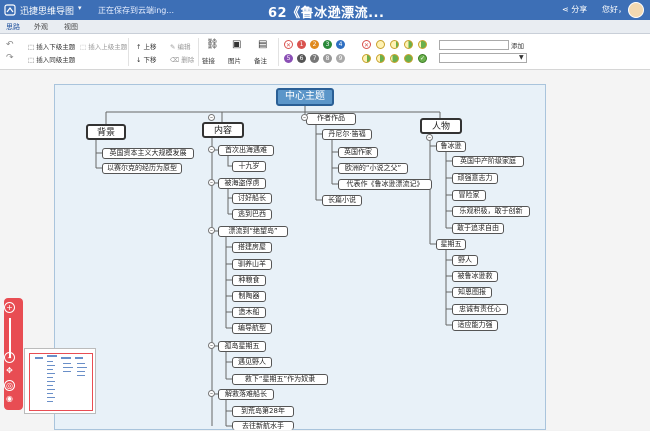  I want to click on node-content-3c: 种粮食, so click(249, 280).